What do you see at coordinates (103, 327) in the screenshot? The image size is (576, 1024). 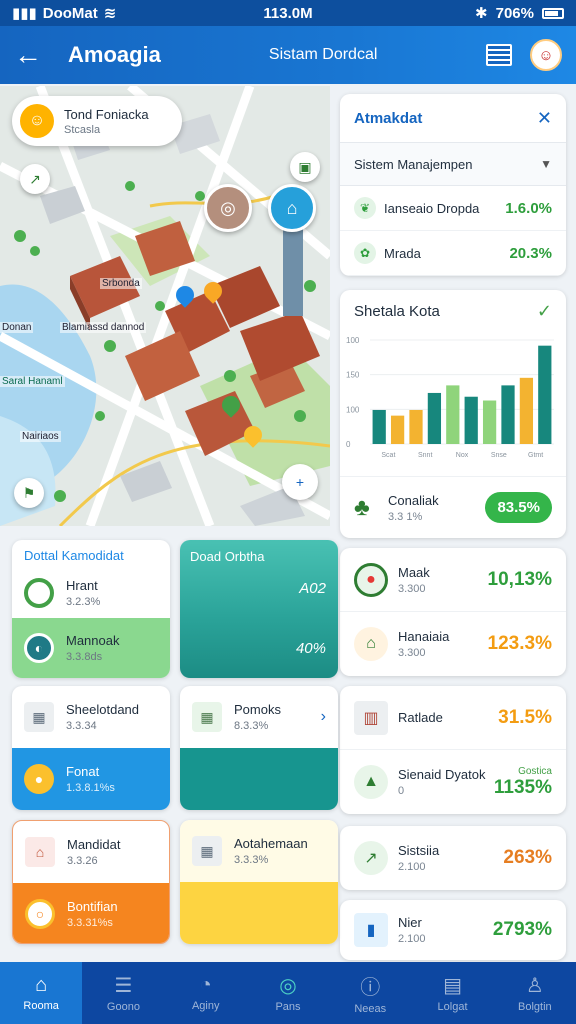 I see `map-label: Blamiassd dannod` at bounding box center [103, 327].